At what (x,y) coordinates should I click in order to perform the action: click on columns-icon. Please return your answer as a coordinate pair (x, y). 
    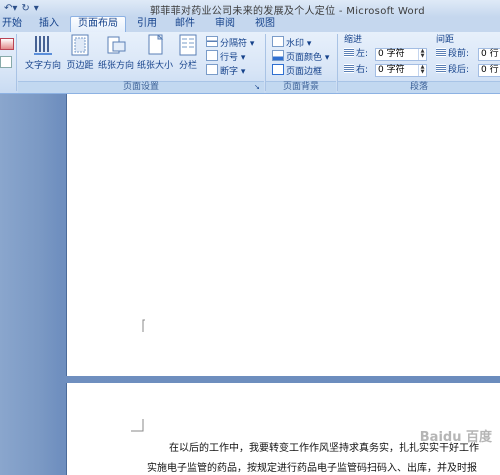
    Looking at the image, I should click on (188, 45).